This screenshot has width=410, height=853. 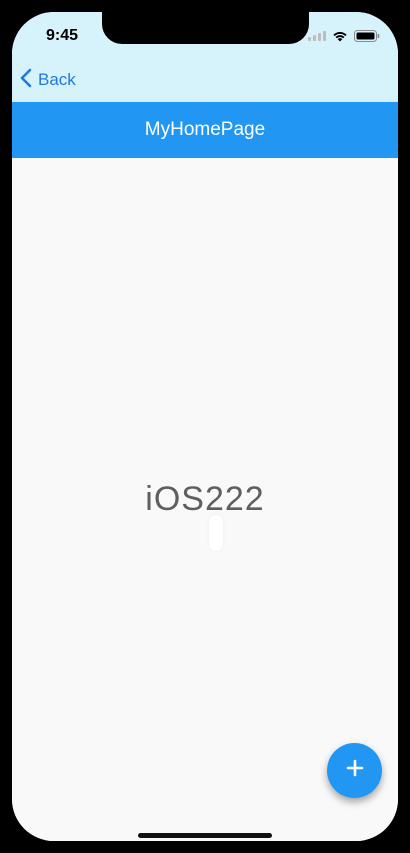 I want to click on battery-icon, so click(x=367, y=36).